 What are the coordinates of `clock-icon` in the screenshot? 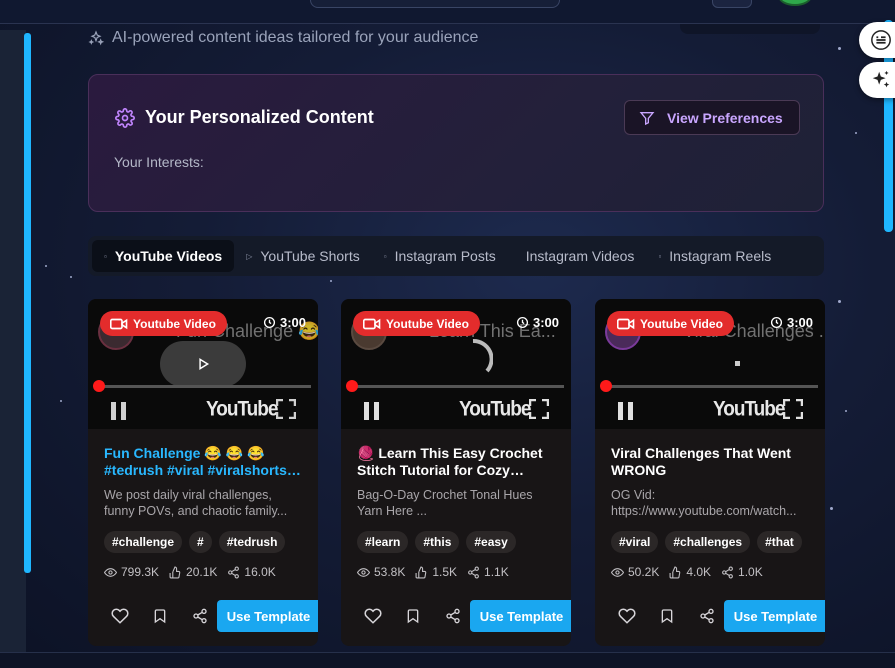 It's located at (269, 322).